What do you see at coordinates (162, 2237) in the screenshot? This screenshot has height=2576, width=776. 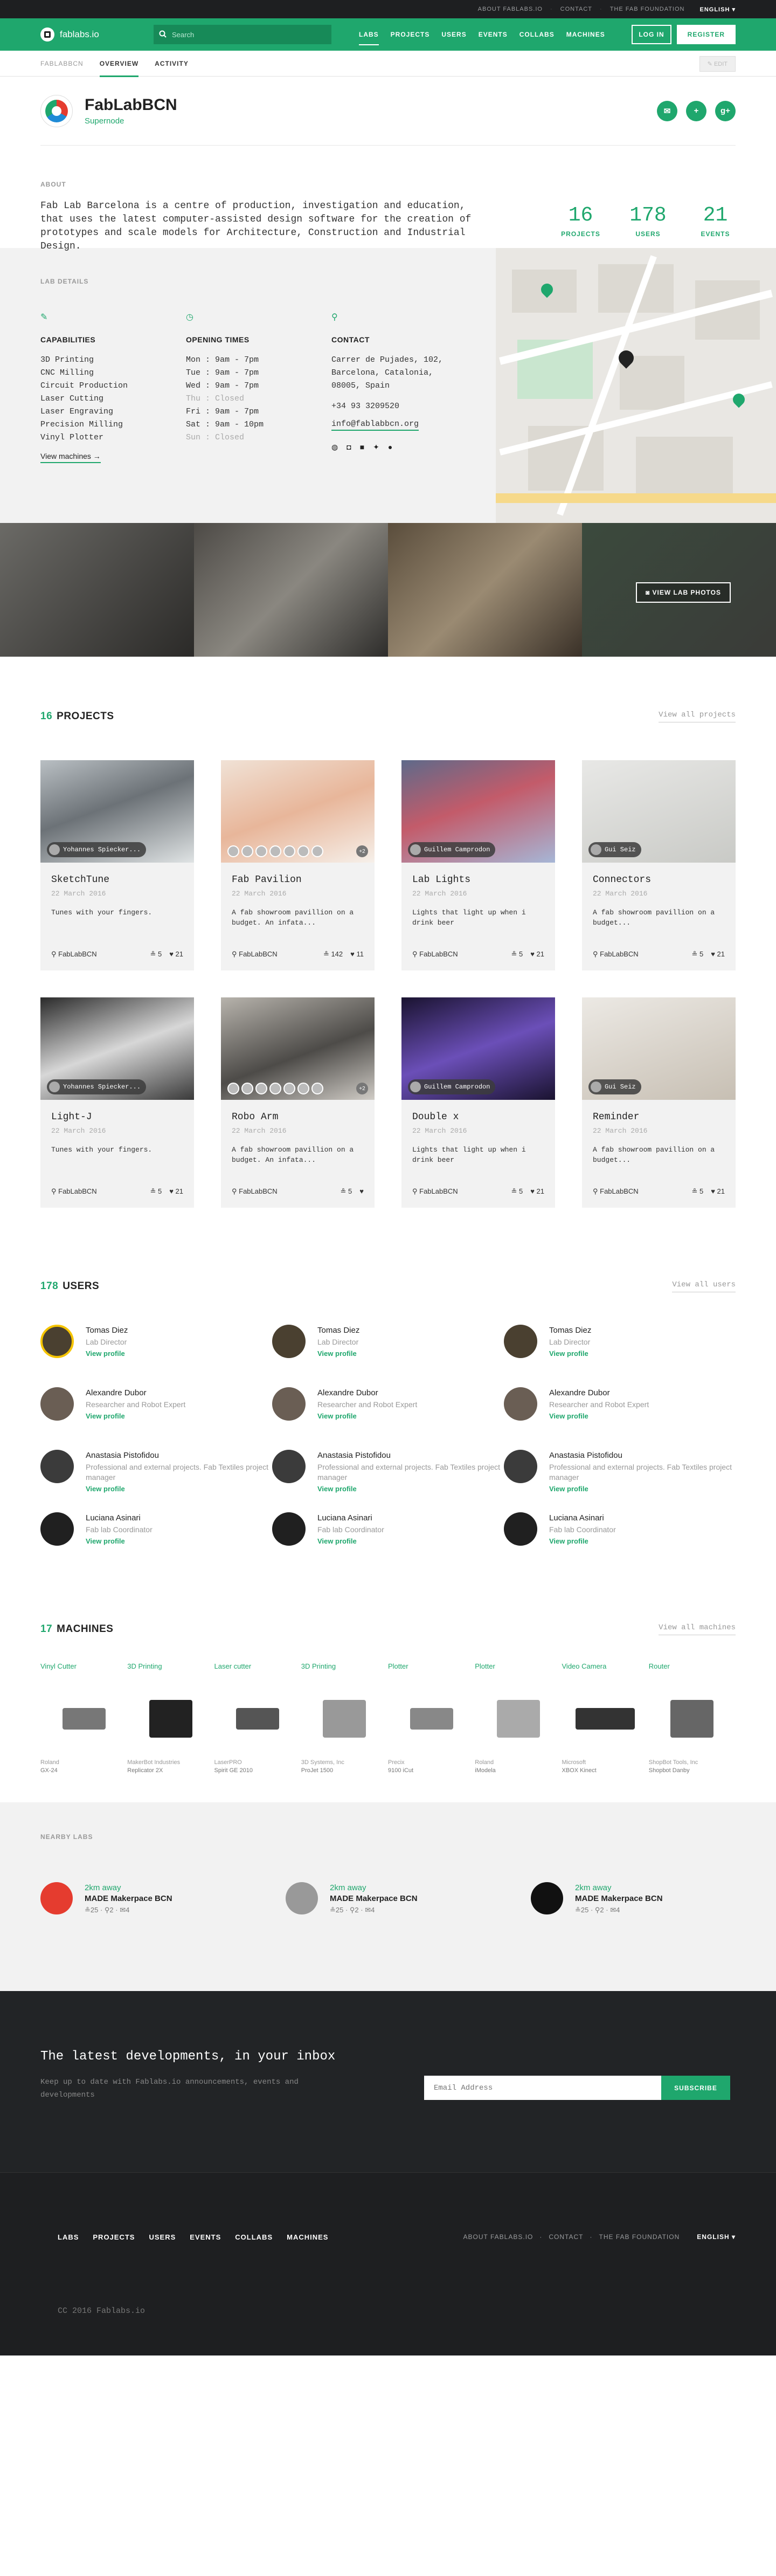 I see `footer-nav-users: USERS` at bounding box center [162, 2237].